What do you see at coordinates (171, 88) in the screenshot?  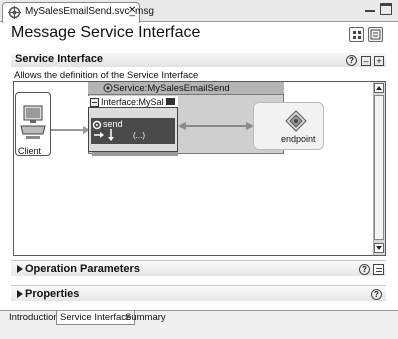 I see `service-title: Service:MySalesEmailSend` at bounding box center [171, 88].